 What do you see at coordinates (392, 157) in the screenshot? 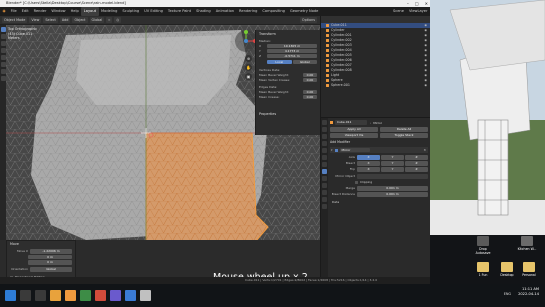
I see `axis-y-toggle: Y` at bounding box center [392, 157].